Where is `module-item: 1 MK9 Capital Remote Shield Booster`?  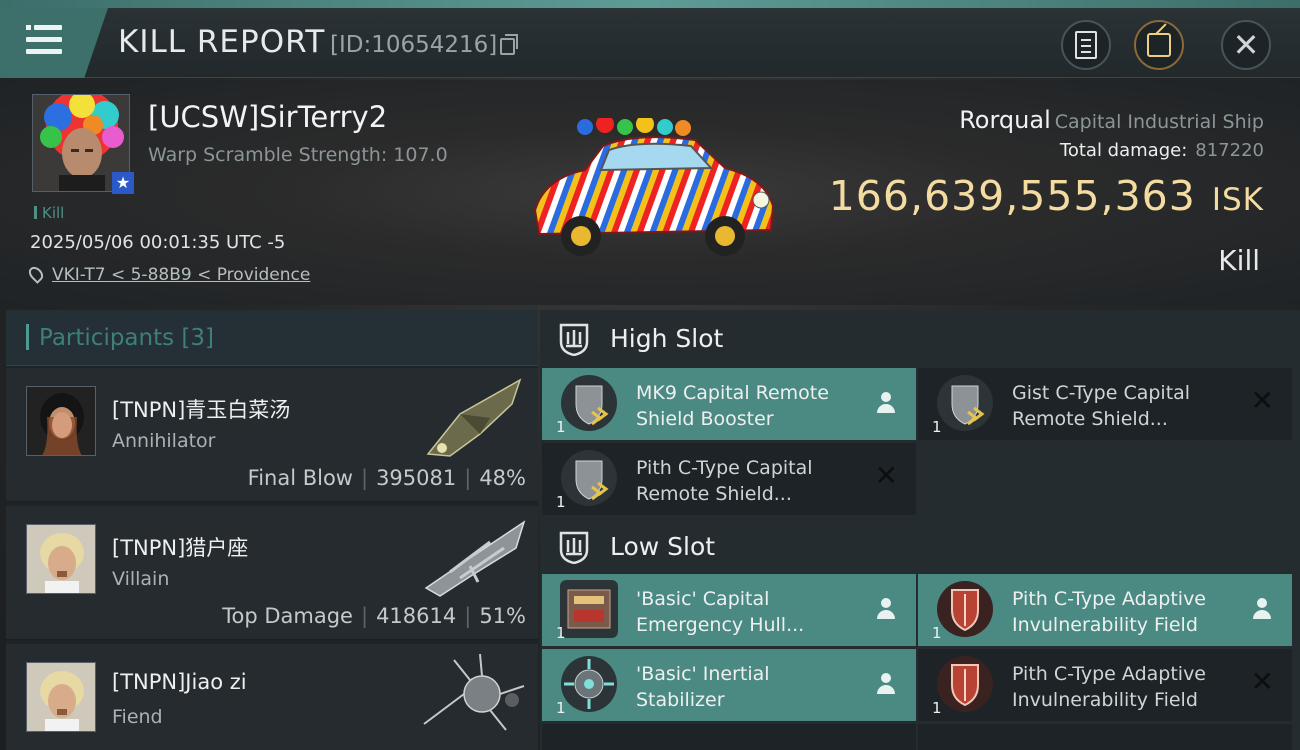
module-item: 1 MK9 Capital Remote Shield Booster is located at coordinates (729, 404).